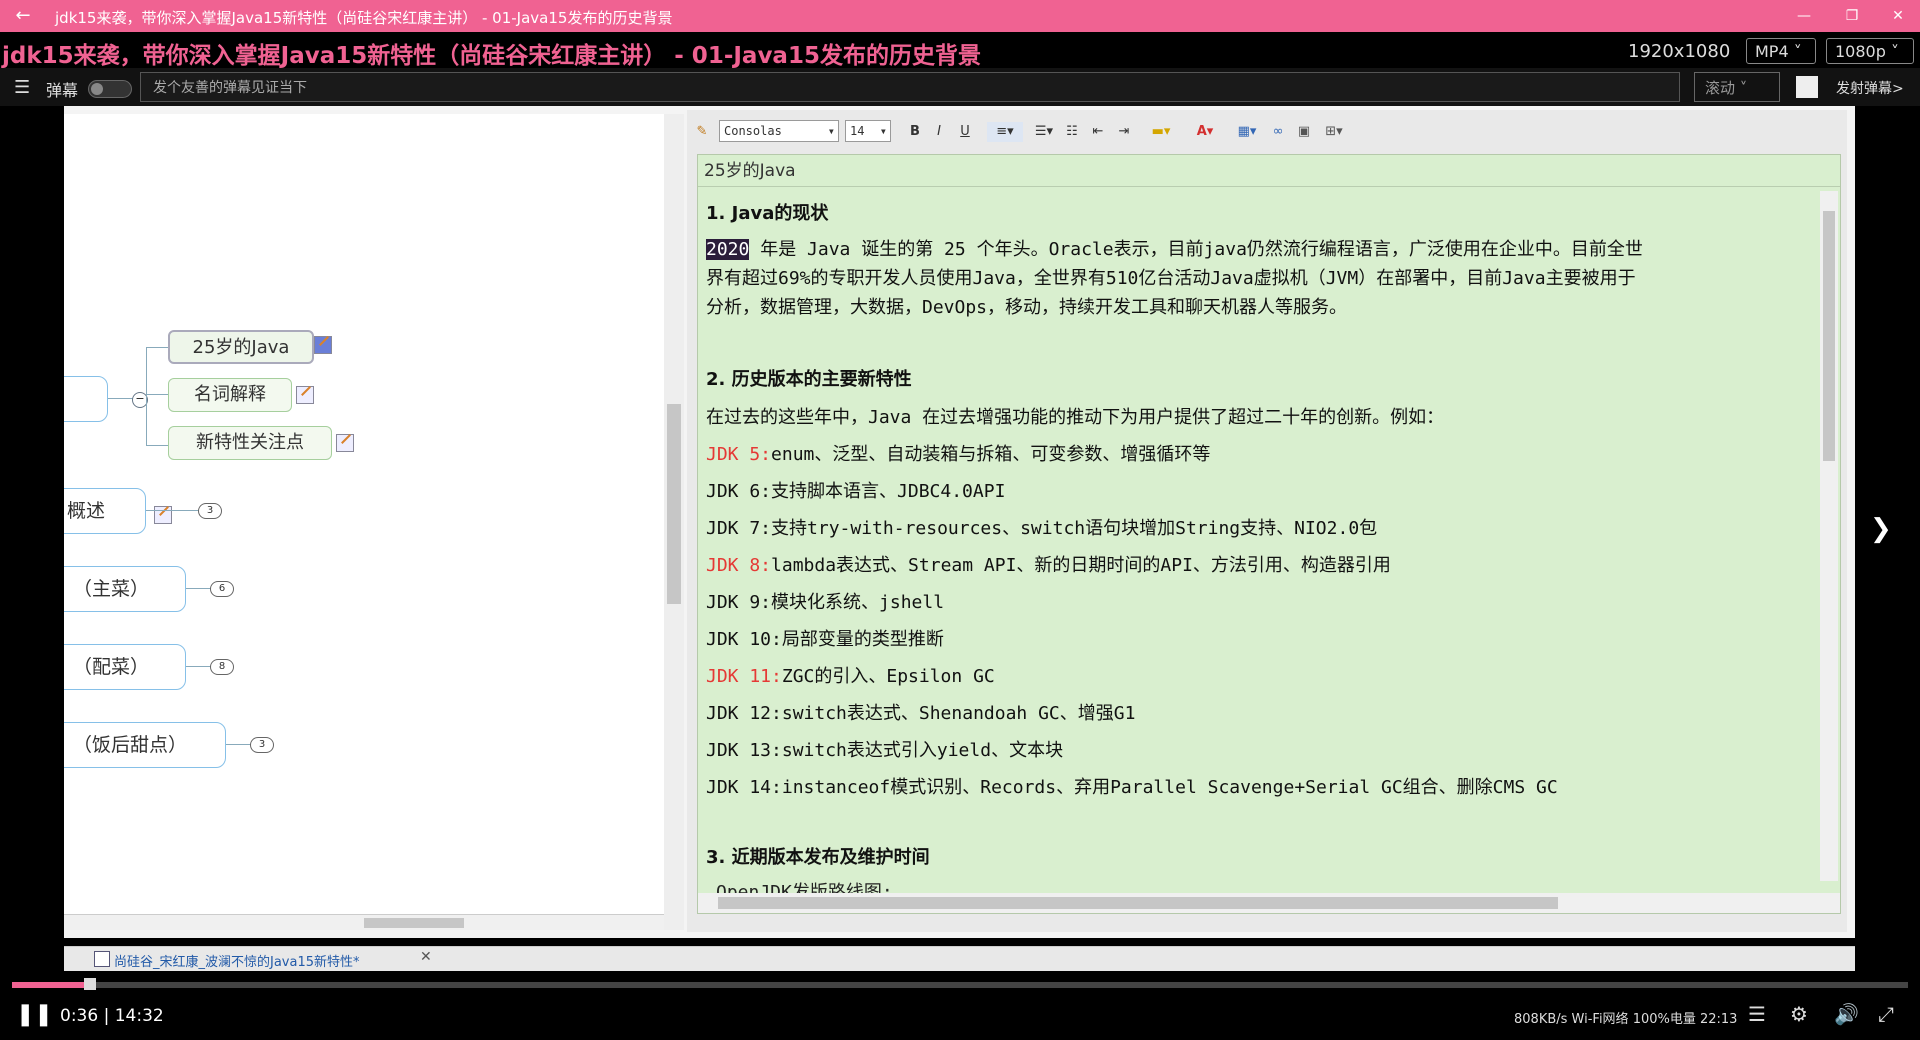  What do you see at coordinates (965, 132) in the screenshot?
I see `underline-button: U` at bounding box center [965, 132].